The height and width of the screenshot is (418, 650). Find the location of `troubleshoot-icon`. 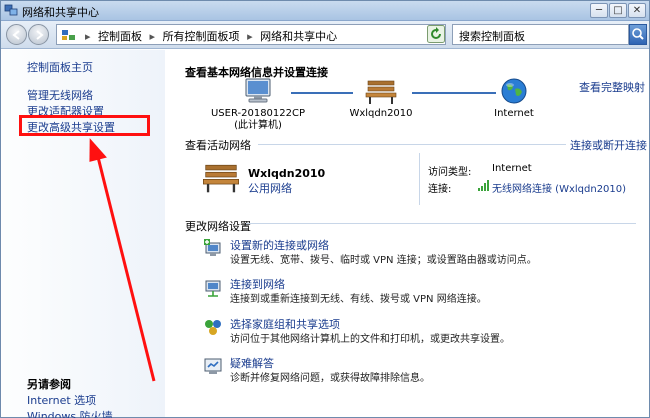

troubleshoot-icon is located at coordinates (213, 366).